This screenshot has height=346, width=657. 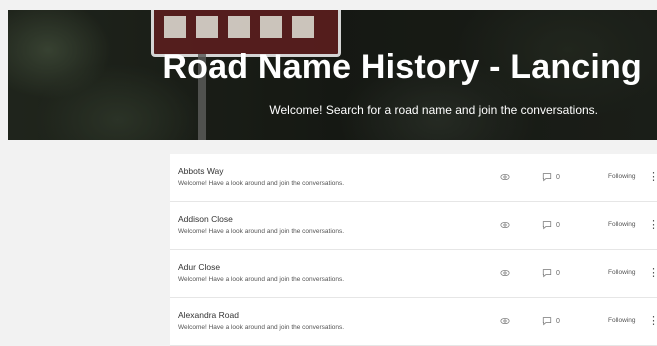 What do you see at coordinates (199, 267) in the screenshot?
I see `post-title: Adur Close` at bounding box center [199, 267].